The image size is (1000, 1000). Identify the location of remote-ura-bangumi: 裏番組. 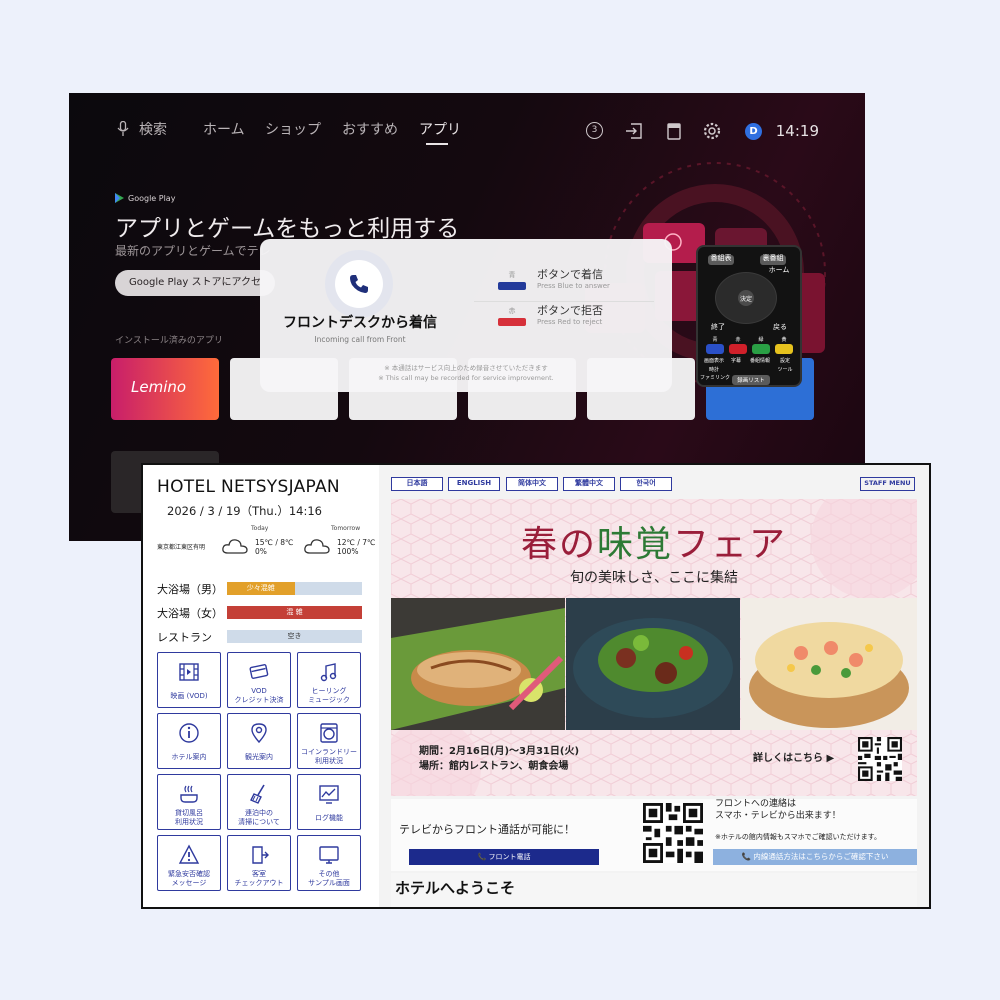
(773, 258).